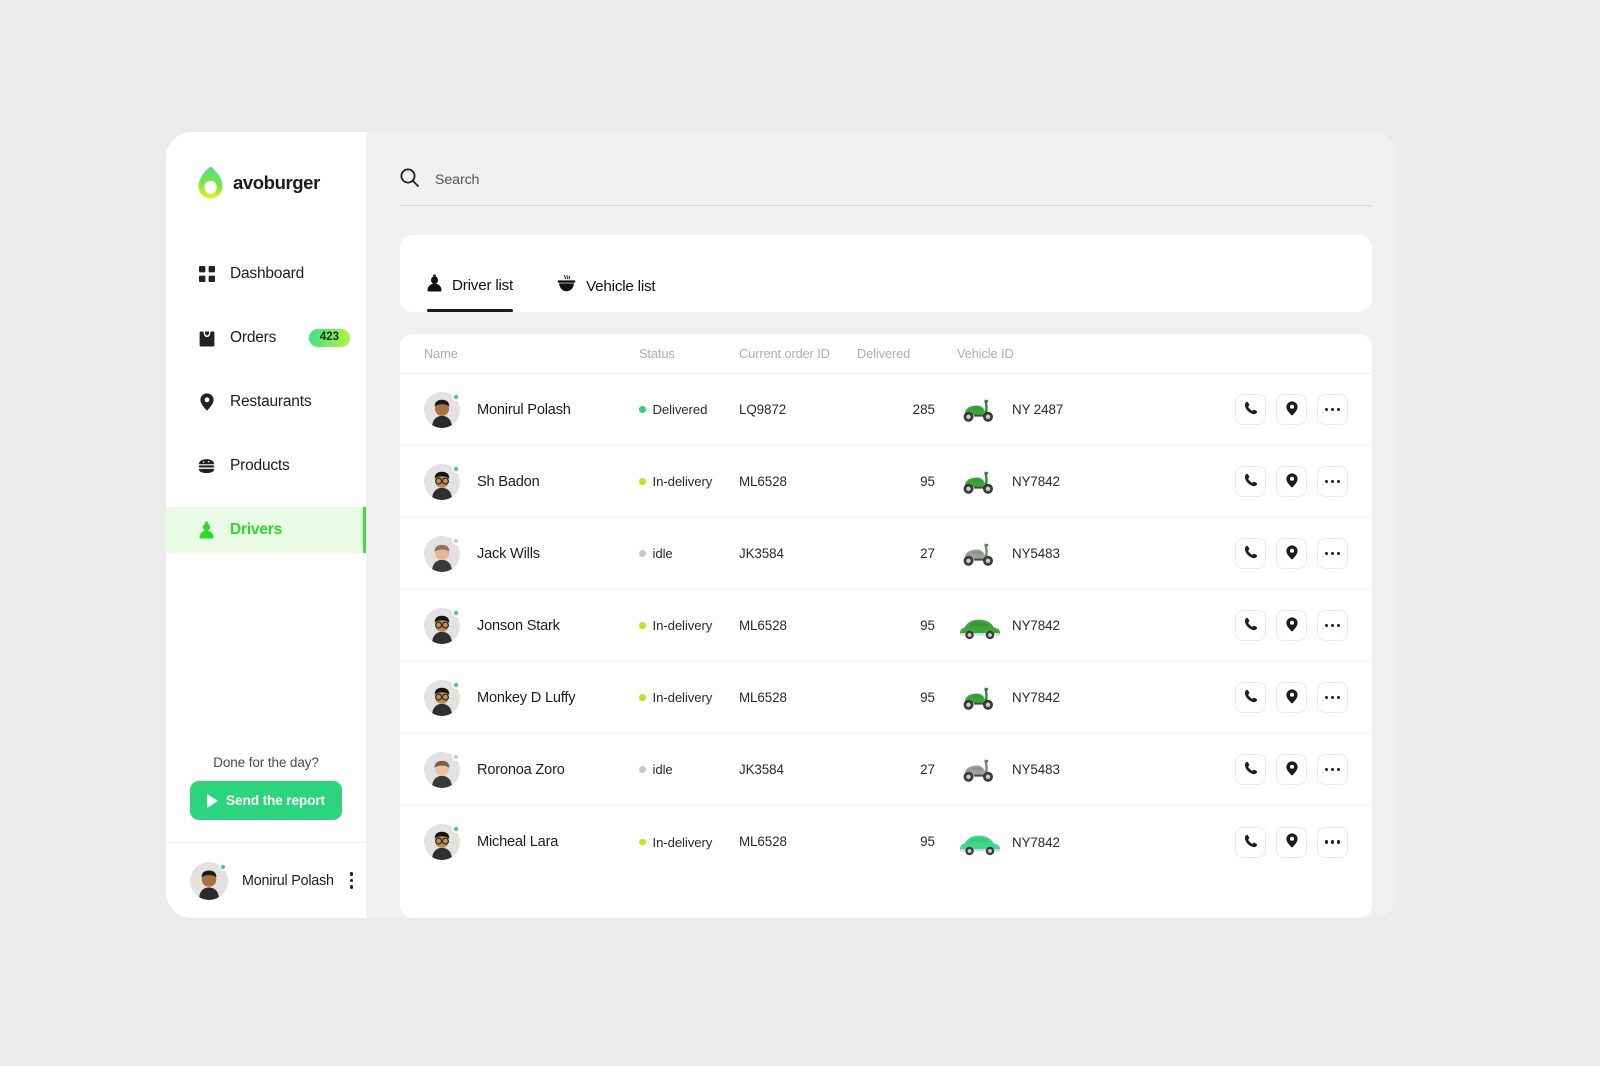 The height and width of the screenshot is (1066, 1600). What do you see at coordinates (761, 769) in the screenshot?
I see `current-order-id: JK3584` at bounding box center [761, 769].